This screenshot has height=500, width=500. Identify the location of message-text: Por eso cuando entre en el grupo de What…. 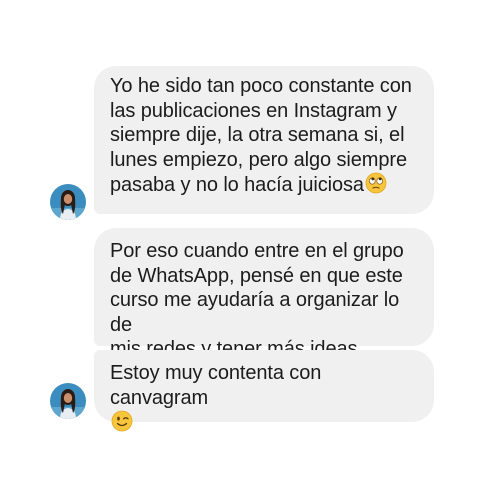
(257, 300).